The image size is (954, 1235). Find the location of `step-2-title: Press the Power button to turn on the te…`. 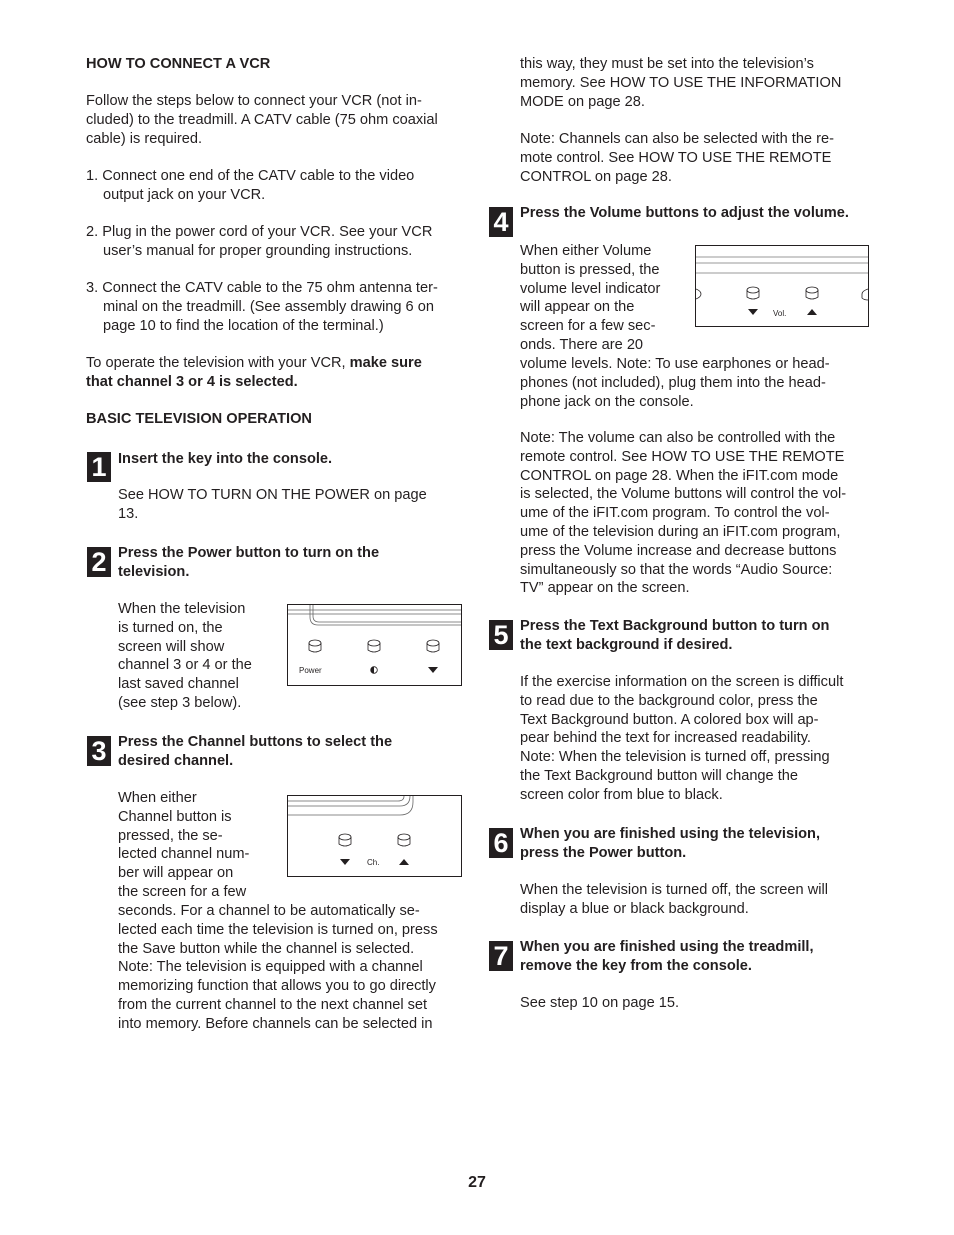

step-2-title: Press the Power button to turn on the te… is located at coordinates (248, 563).